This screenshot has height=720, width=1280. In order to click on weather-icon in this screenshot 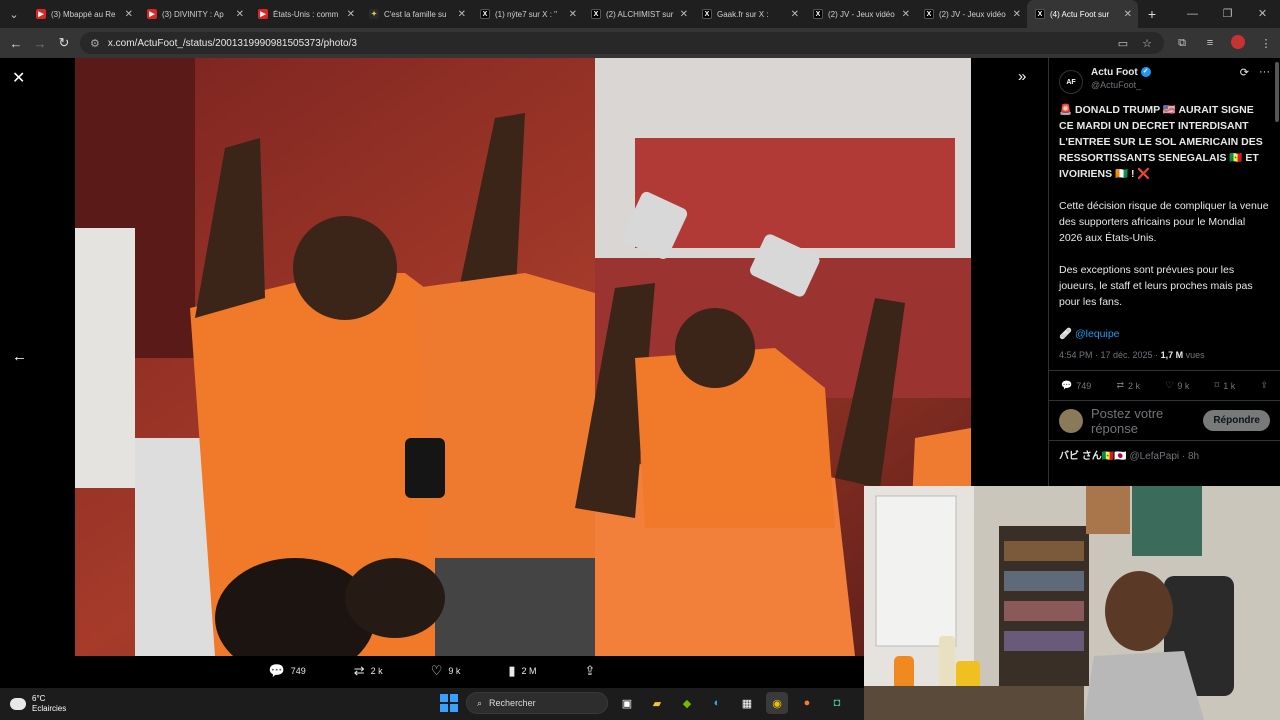, I will do `click(16, 702)`.